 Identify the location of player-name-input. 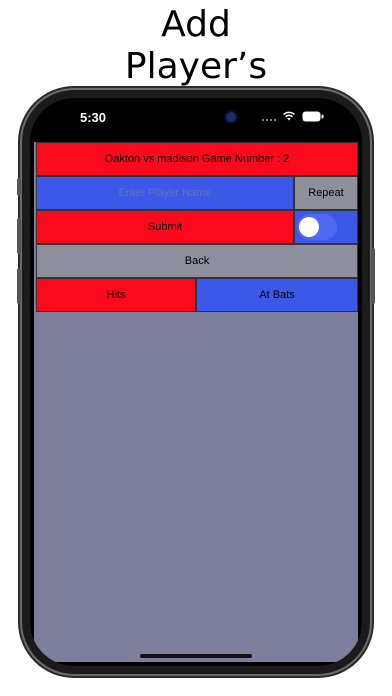
(165, 193).